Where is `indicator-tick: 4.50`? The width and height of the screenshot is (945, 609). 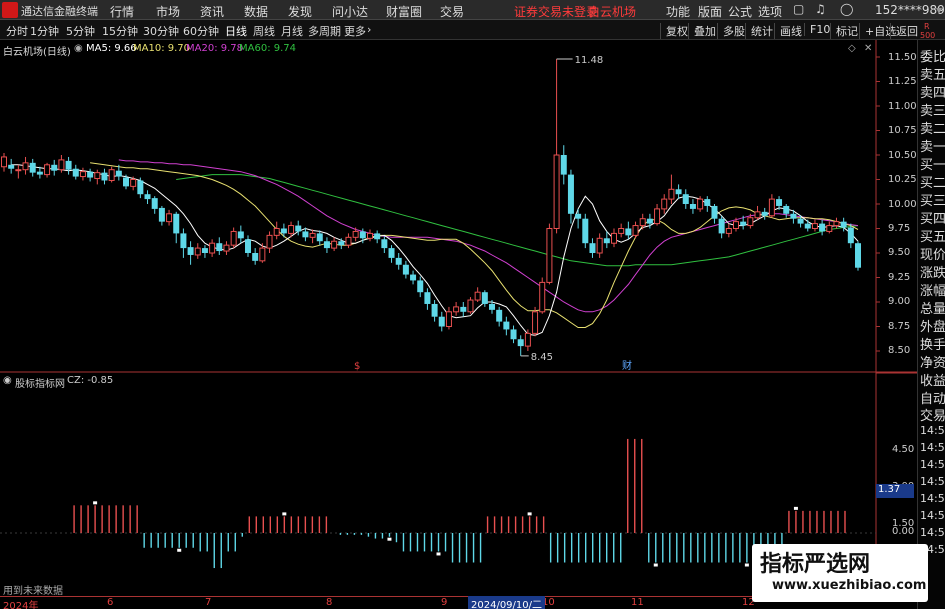
indicator-tick: 4.50 is located at coordinates (903, 449).